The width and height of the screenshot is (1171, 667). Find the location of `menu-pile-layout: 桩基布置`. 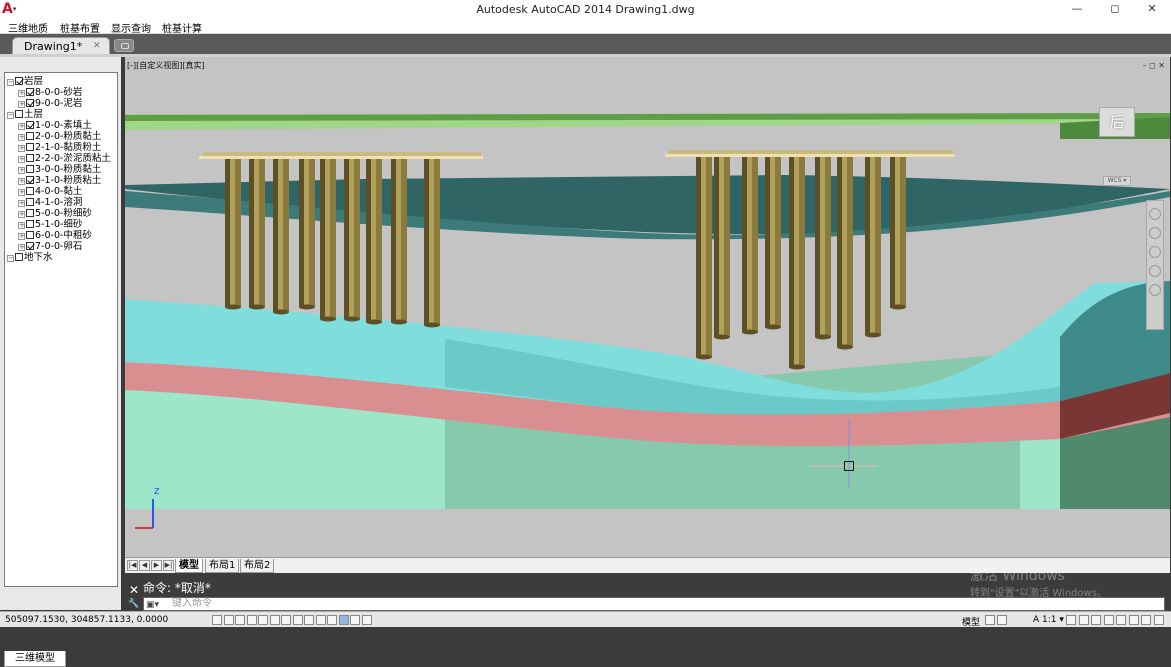

menu-pile-layout: 桩基布置 is located at coordinates (80, 27).